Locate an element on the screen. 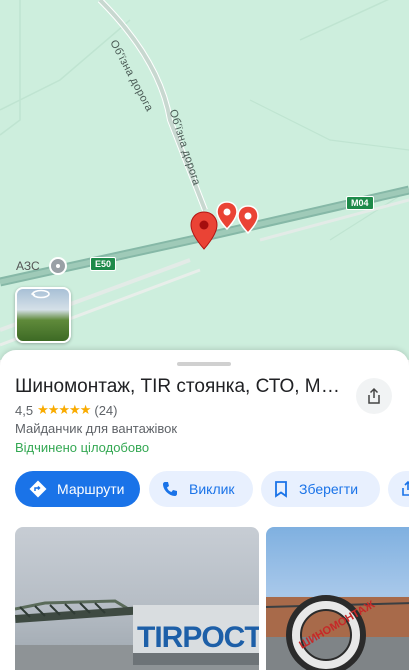 This screenshot has width=409, height=670. share-button is located at coordinates (374, 396).